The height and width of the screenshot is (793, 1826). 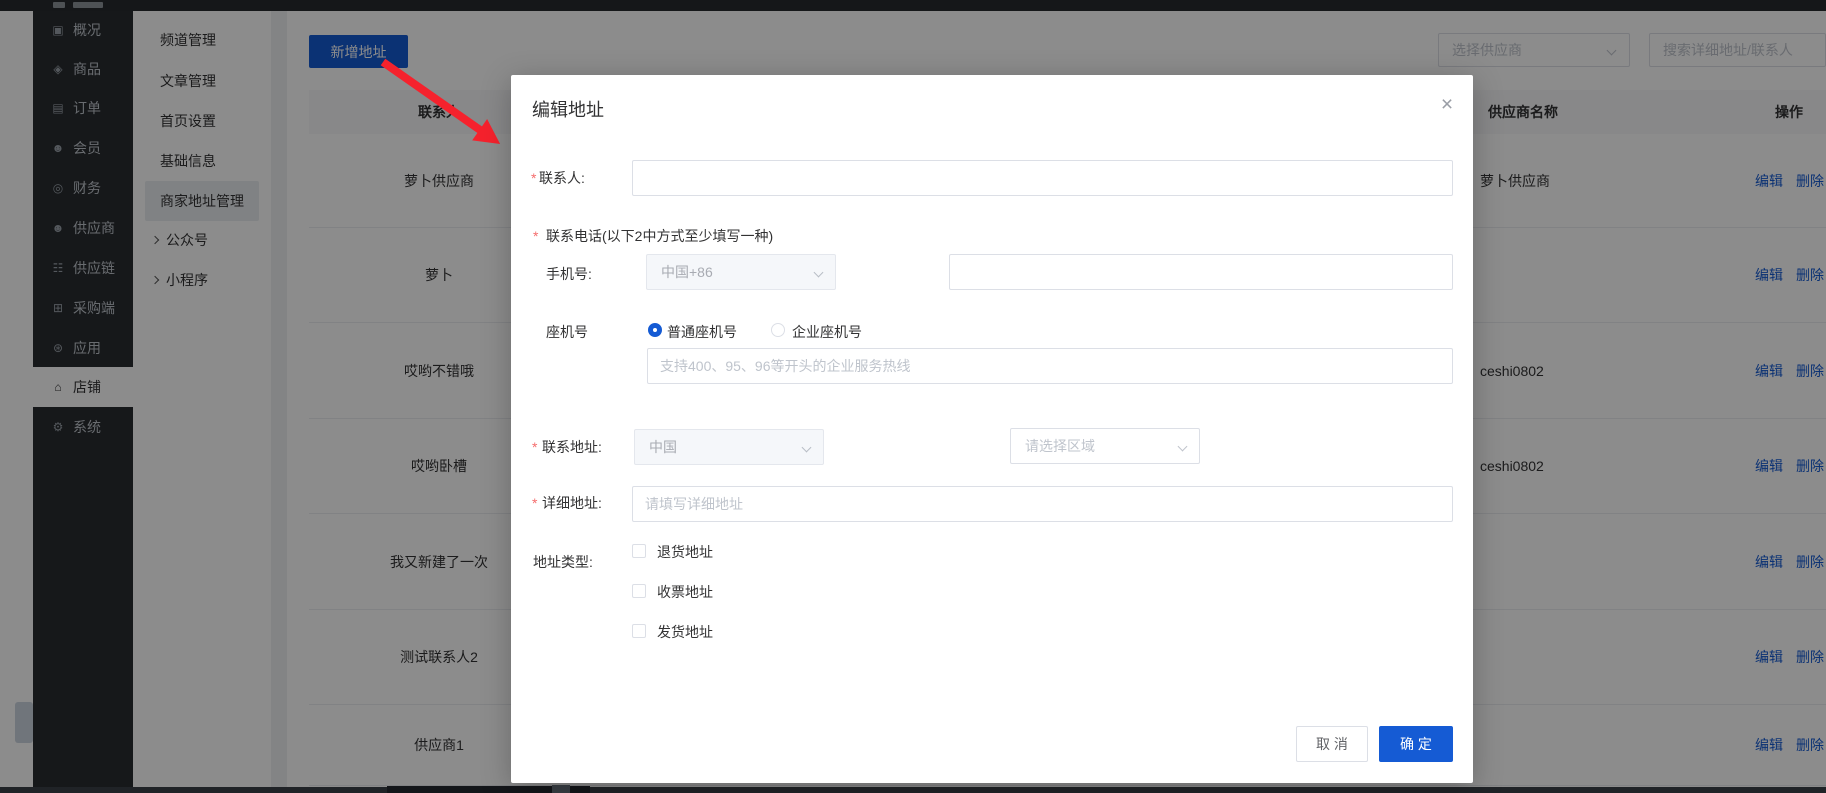 I want to click on radio-enterprise-landline-label: 企业座机号, so click(x=827, y=332).